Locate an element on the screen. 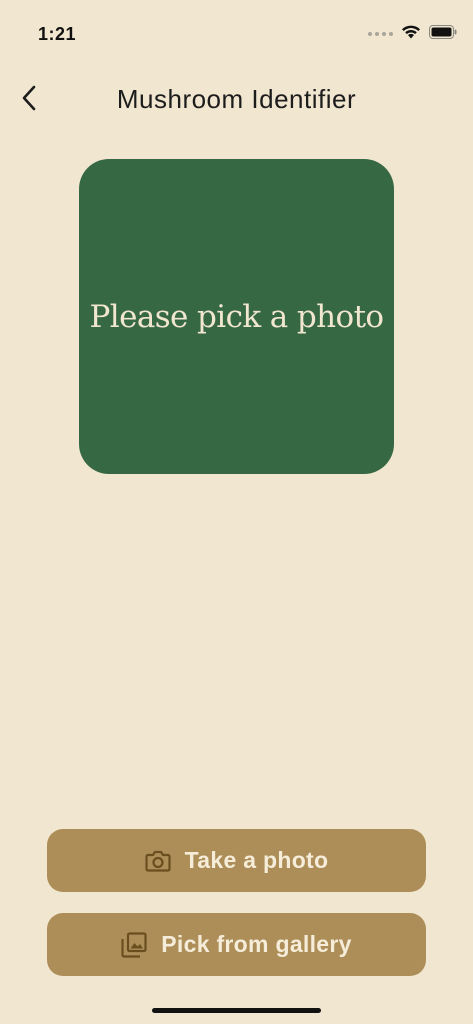  wifi-icon is located at coordinates (411, 34).